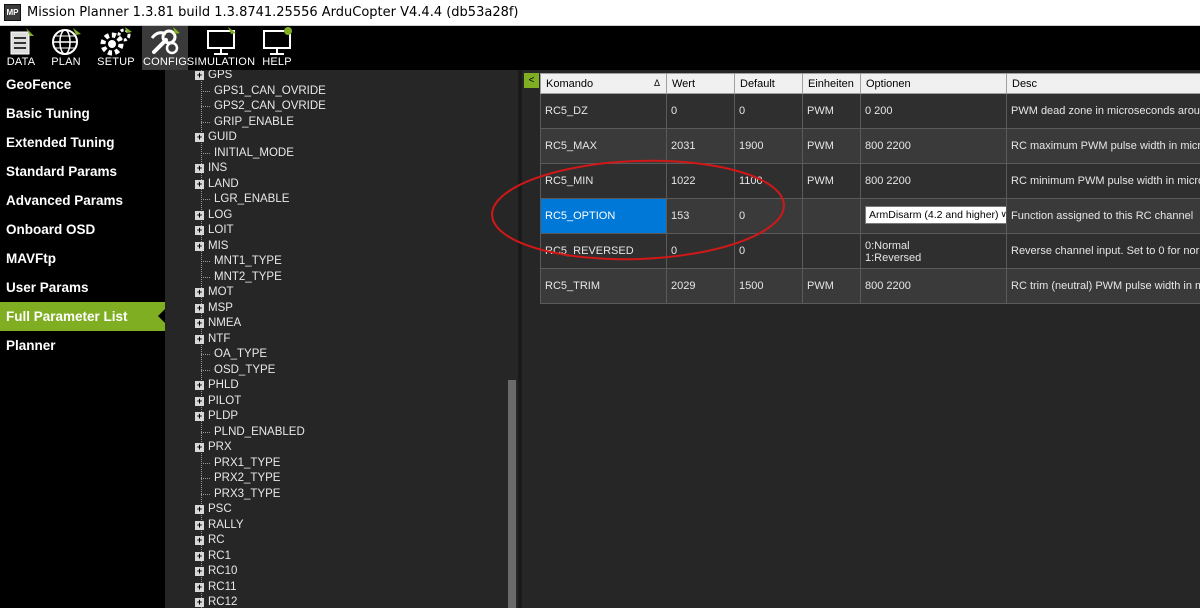 This screenshot has width=1200, height=608. What do you see at coordinates (237, 464) in the screenshot?
I see `tree-node: PRX1_TYPE` at bounding box center [237, 464].